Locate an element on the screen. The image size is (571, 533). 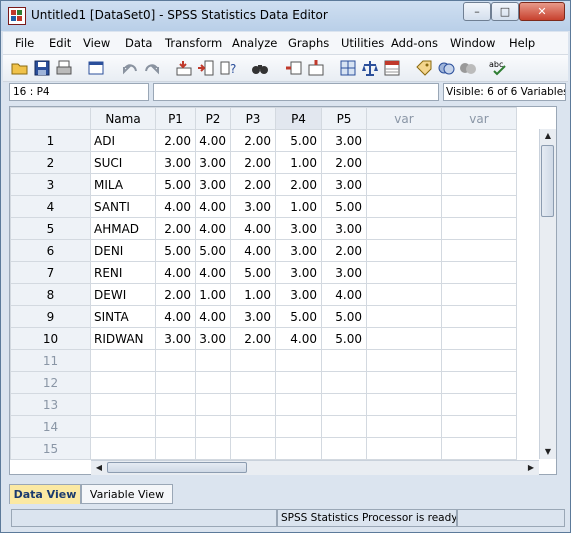
data-cell: AHMAD is located at coordinates (123, 228).